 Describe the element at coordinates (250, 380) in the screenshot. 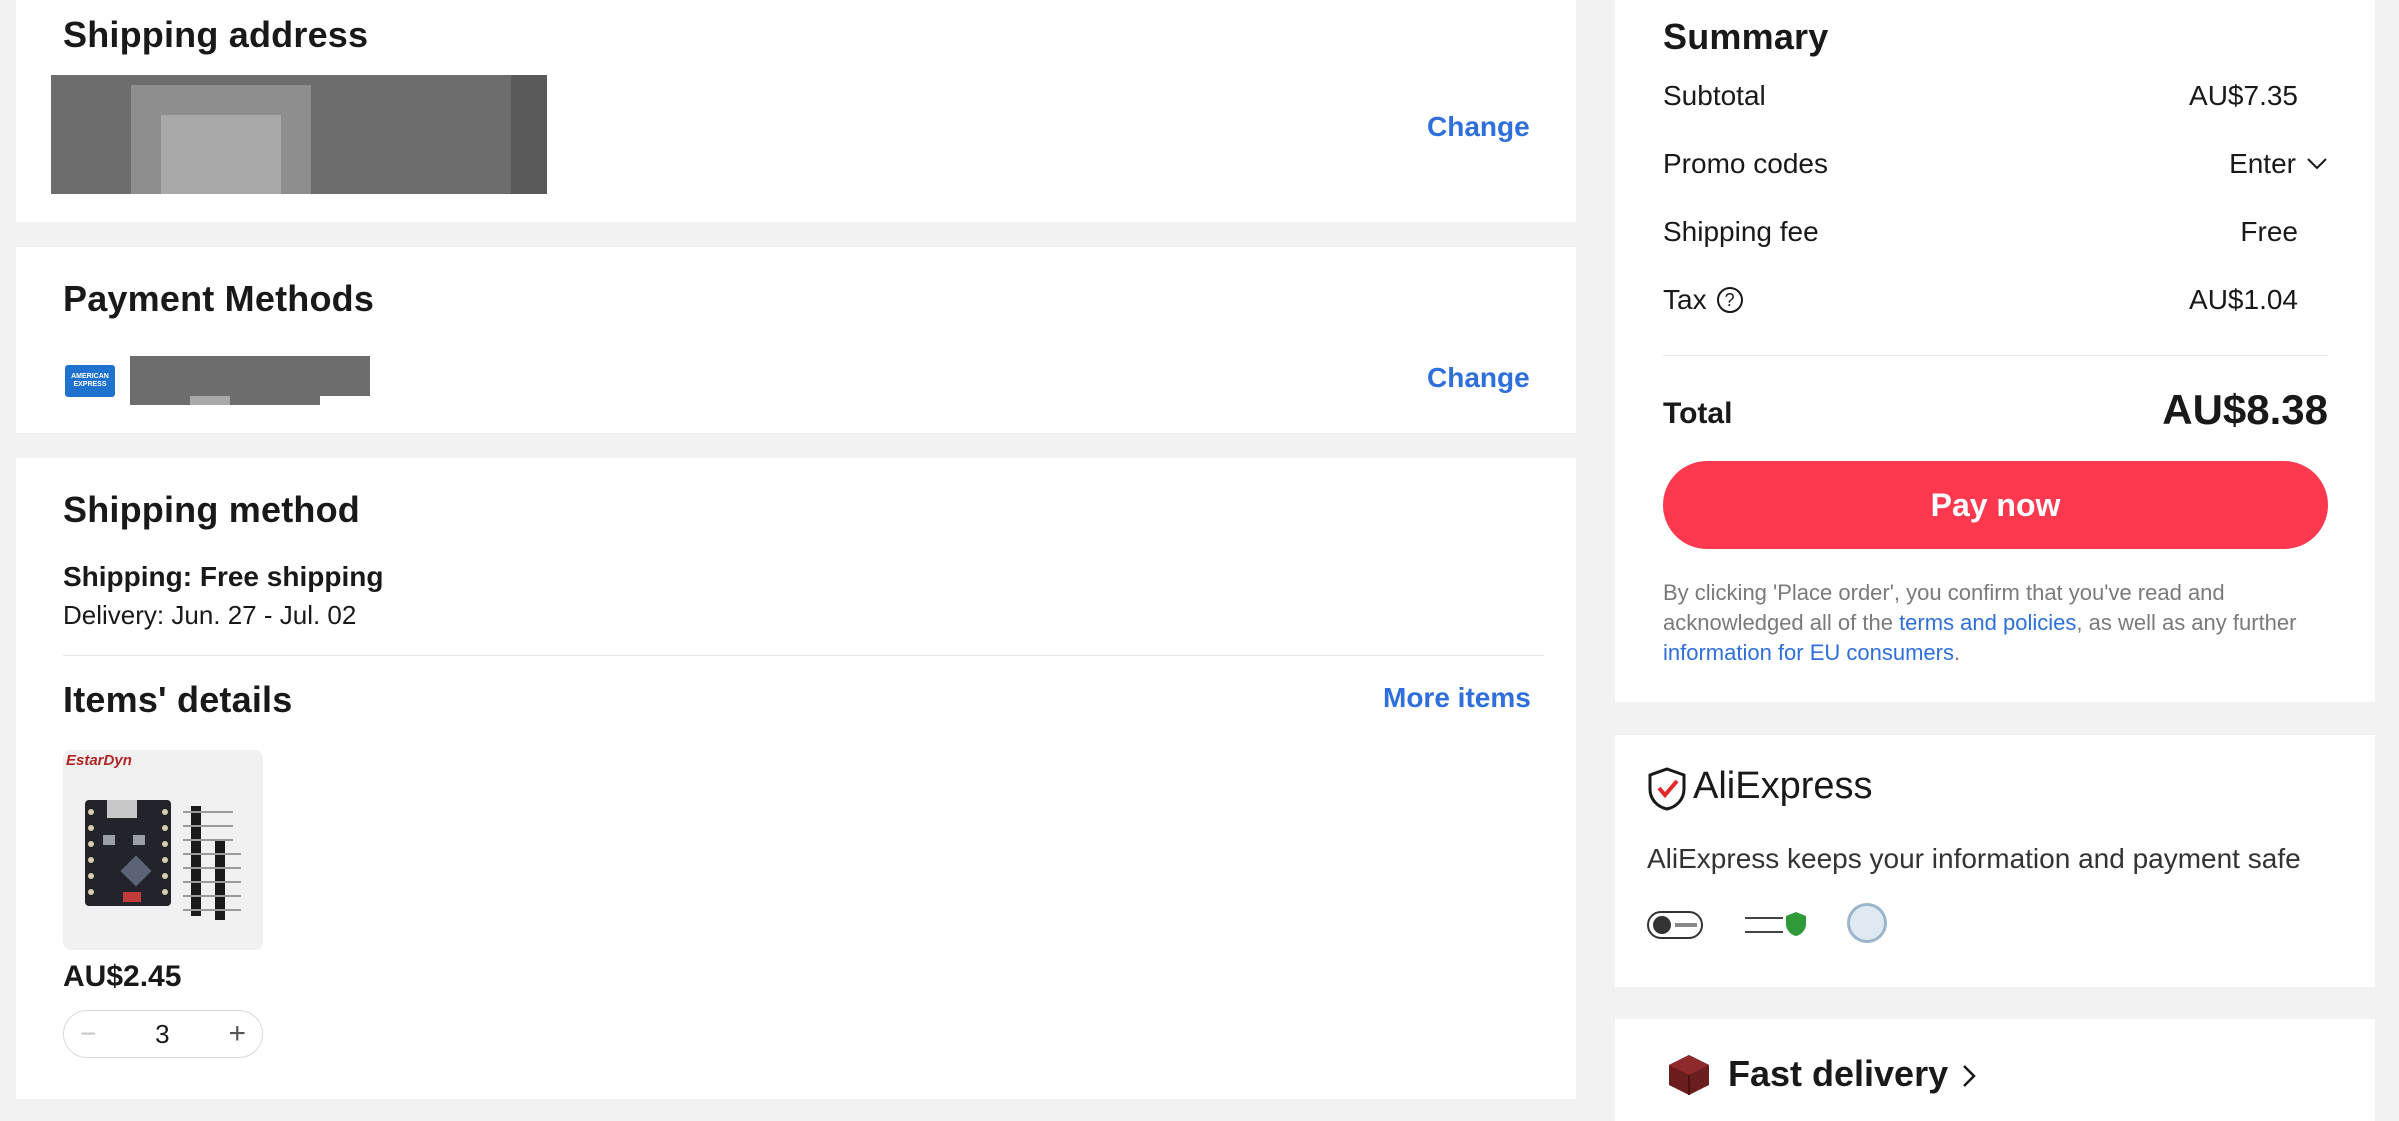

I see `masked-card-number` at that location.